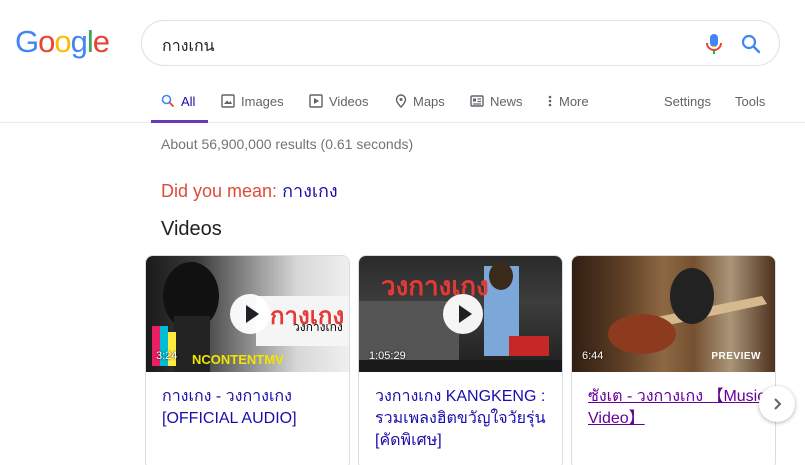 This screenshot has width=805, height=465. I want to click on video-thumbnail: วงกางเกง 1:05:29, so click(460, 314).